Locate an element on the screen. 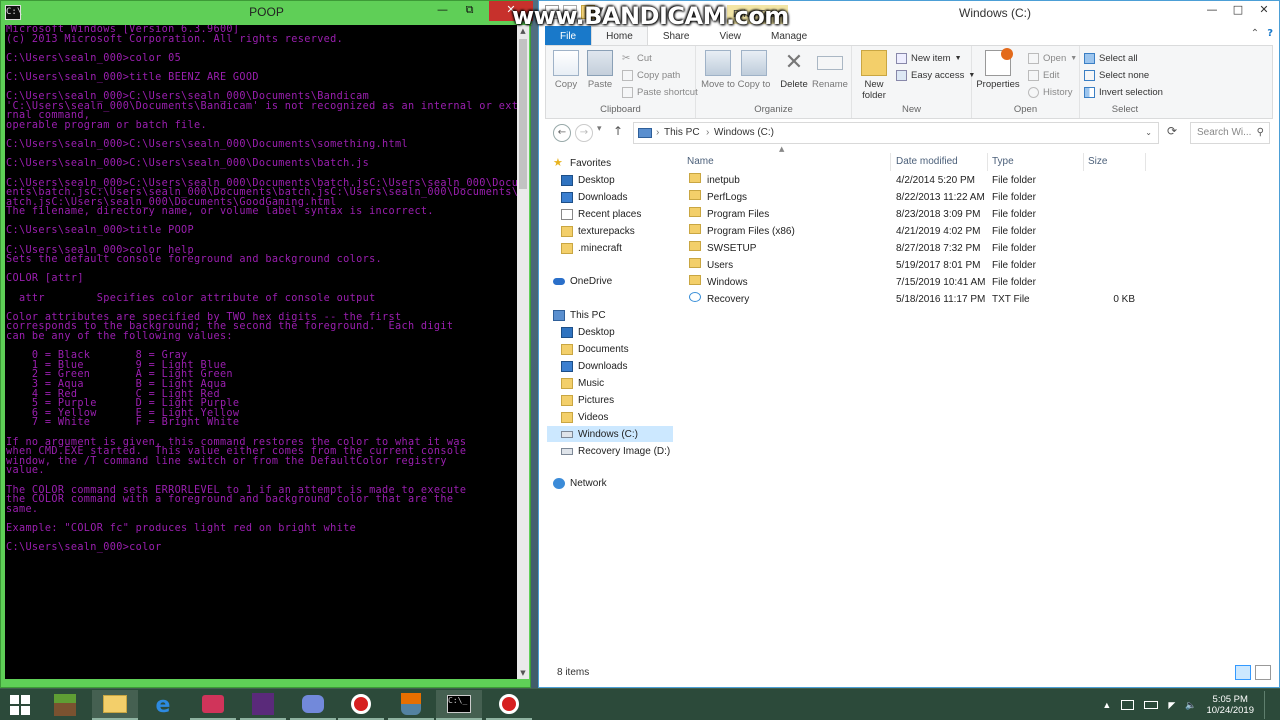 The height and width of the screenshot is (720, 1280). file-row: Users 5/19/2017 8:01 PM File folder is located at coordinates (908, 266).